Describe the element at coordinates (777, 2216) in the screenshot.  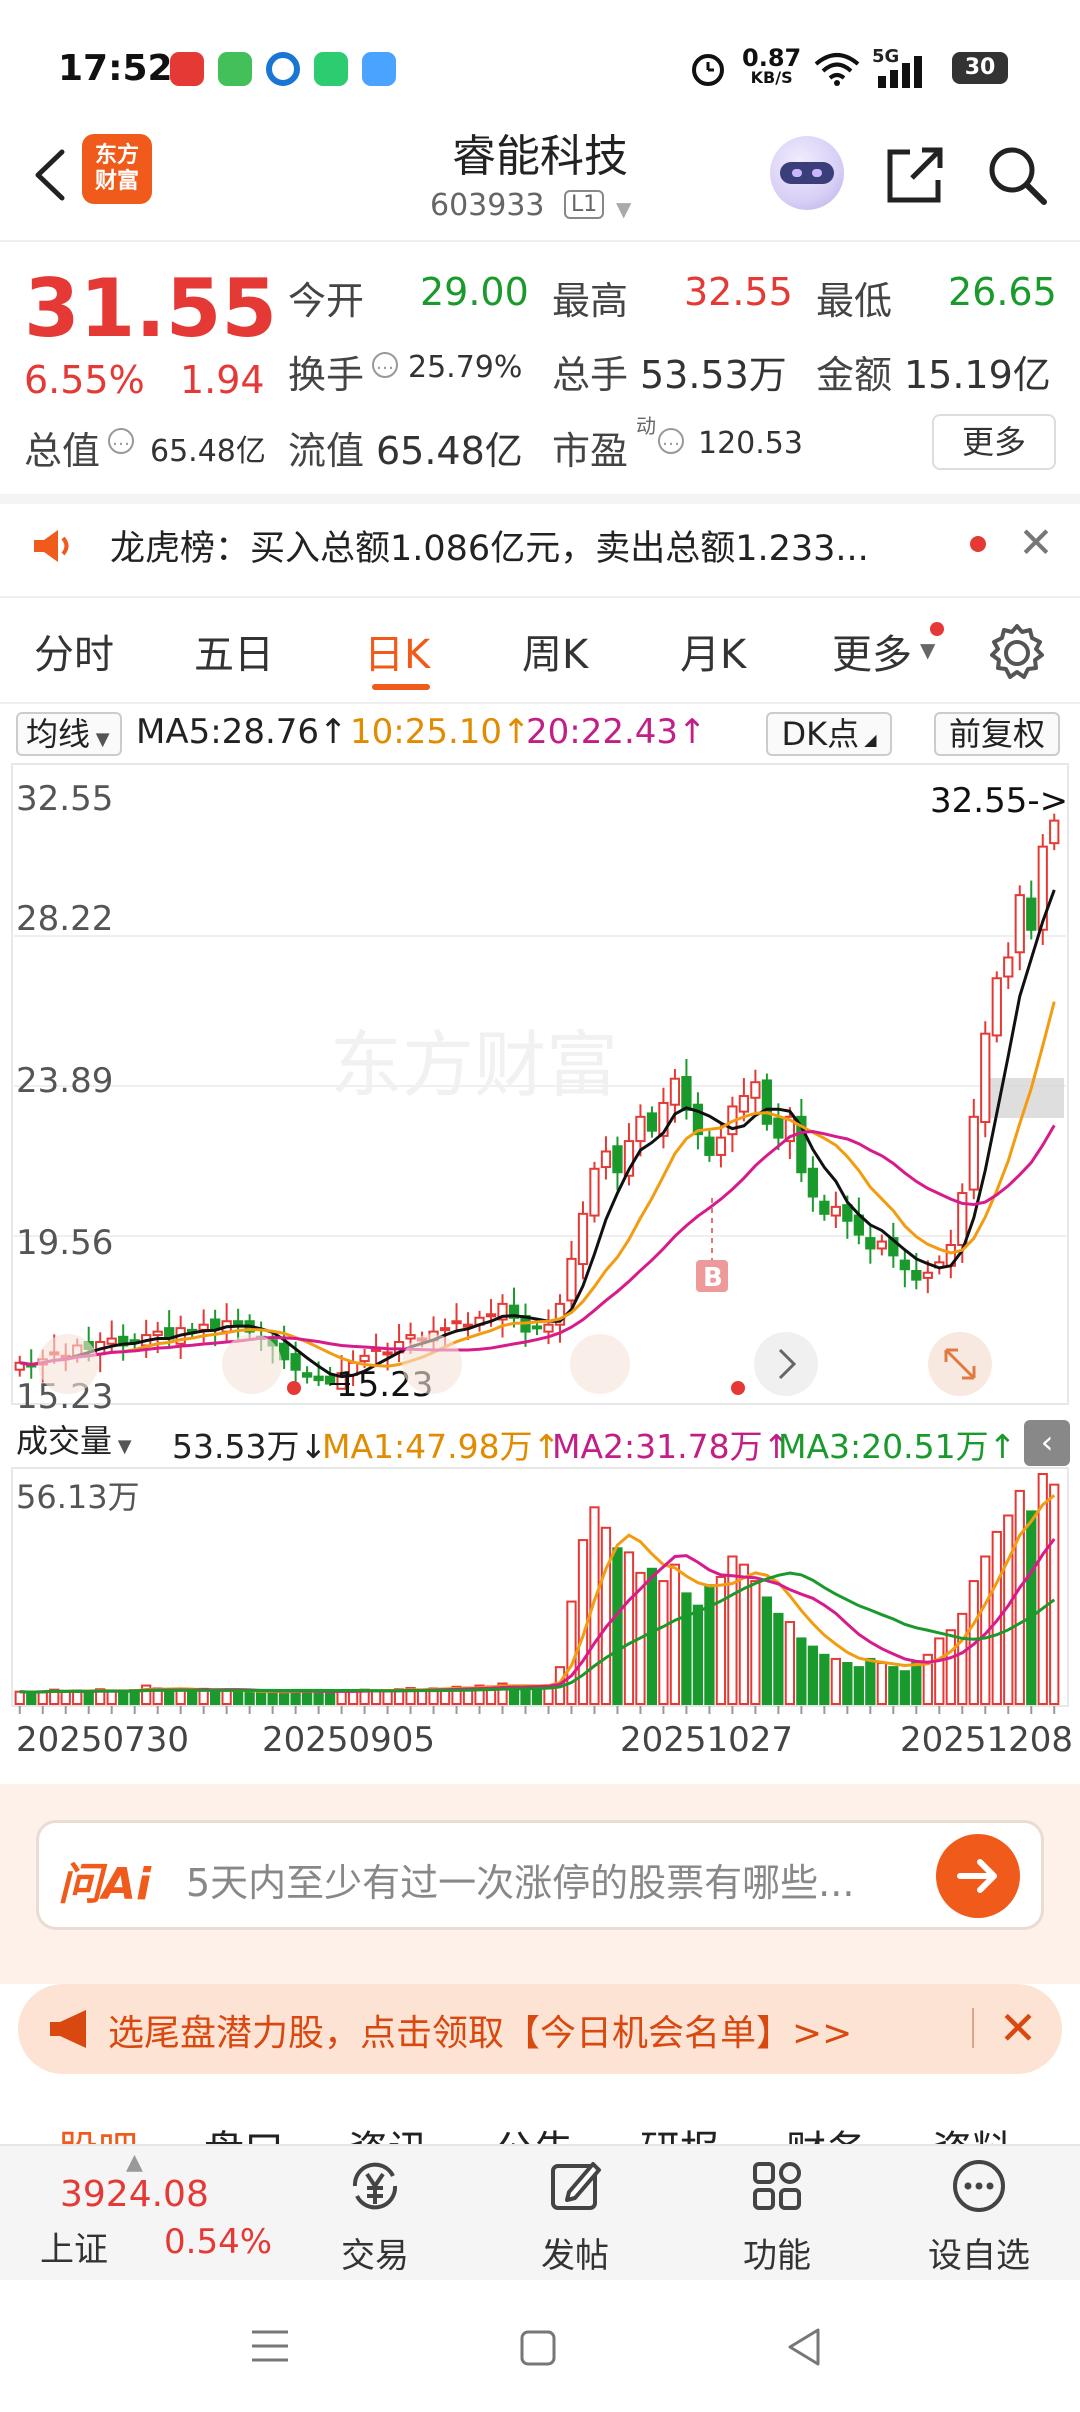
I see `nav-functions: 功能` at that location.